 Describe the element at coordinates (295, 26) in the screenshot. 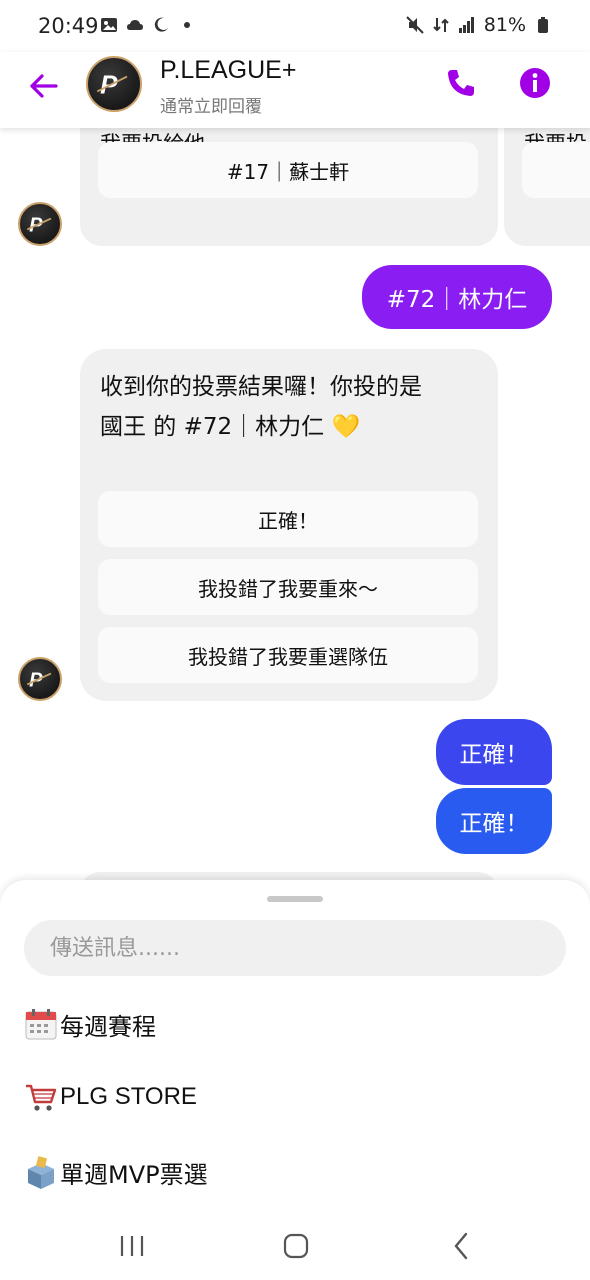

I see `status-bar: 20:49 81%` at that location.